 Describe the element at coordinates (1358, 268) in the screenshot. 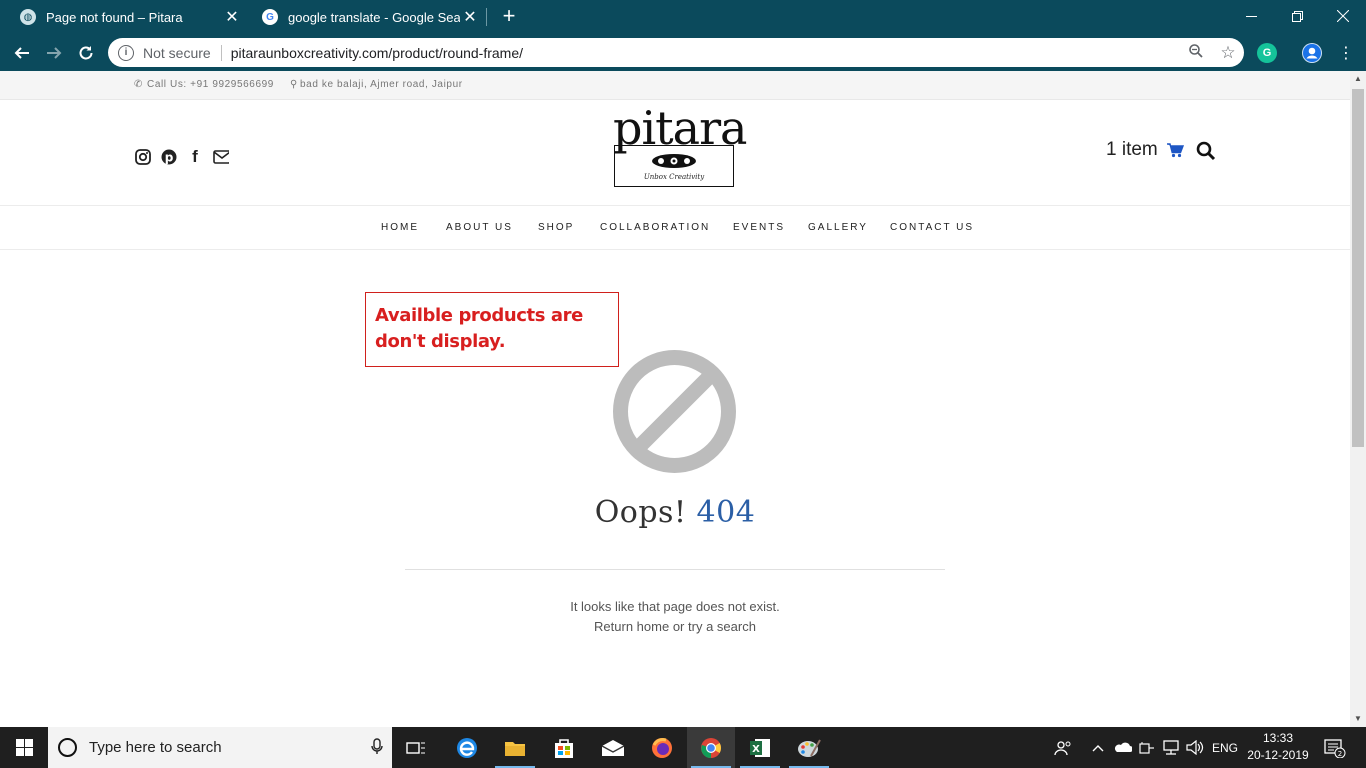

I see `scroll-thumb` at that location.